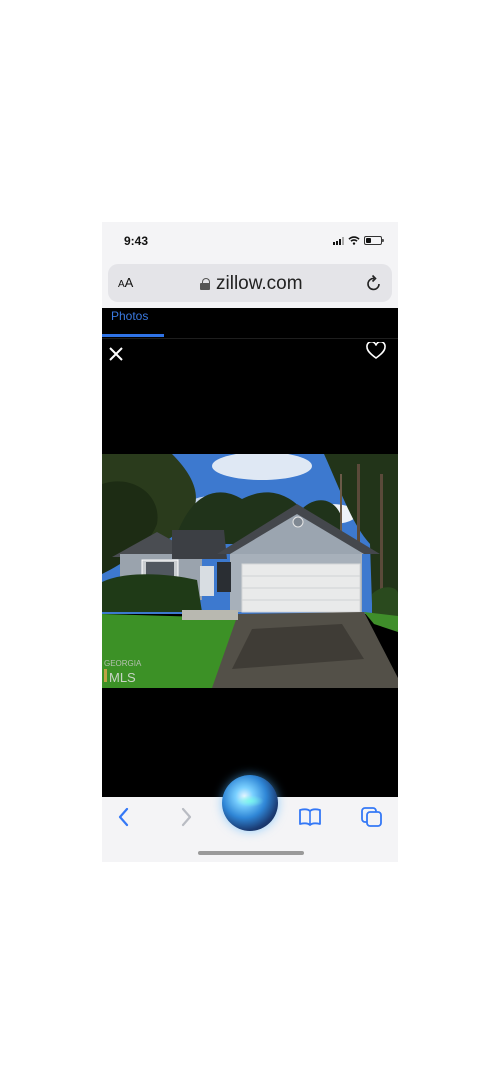 The width and height of the screenshot is (500, 1084). I want to click on wifi-icon, so click(354, 240).